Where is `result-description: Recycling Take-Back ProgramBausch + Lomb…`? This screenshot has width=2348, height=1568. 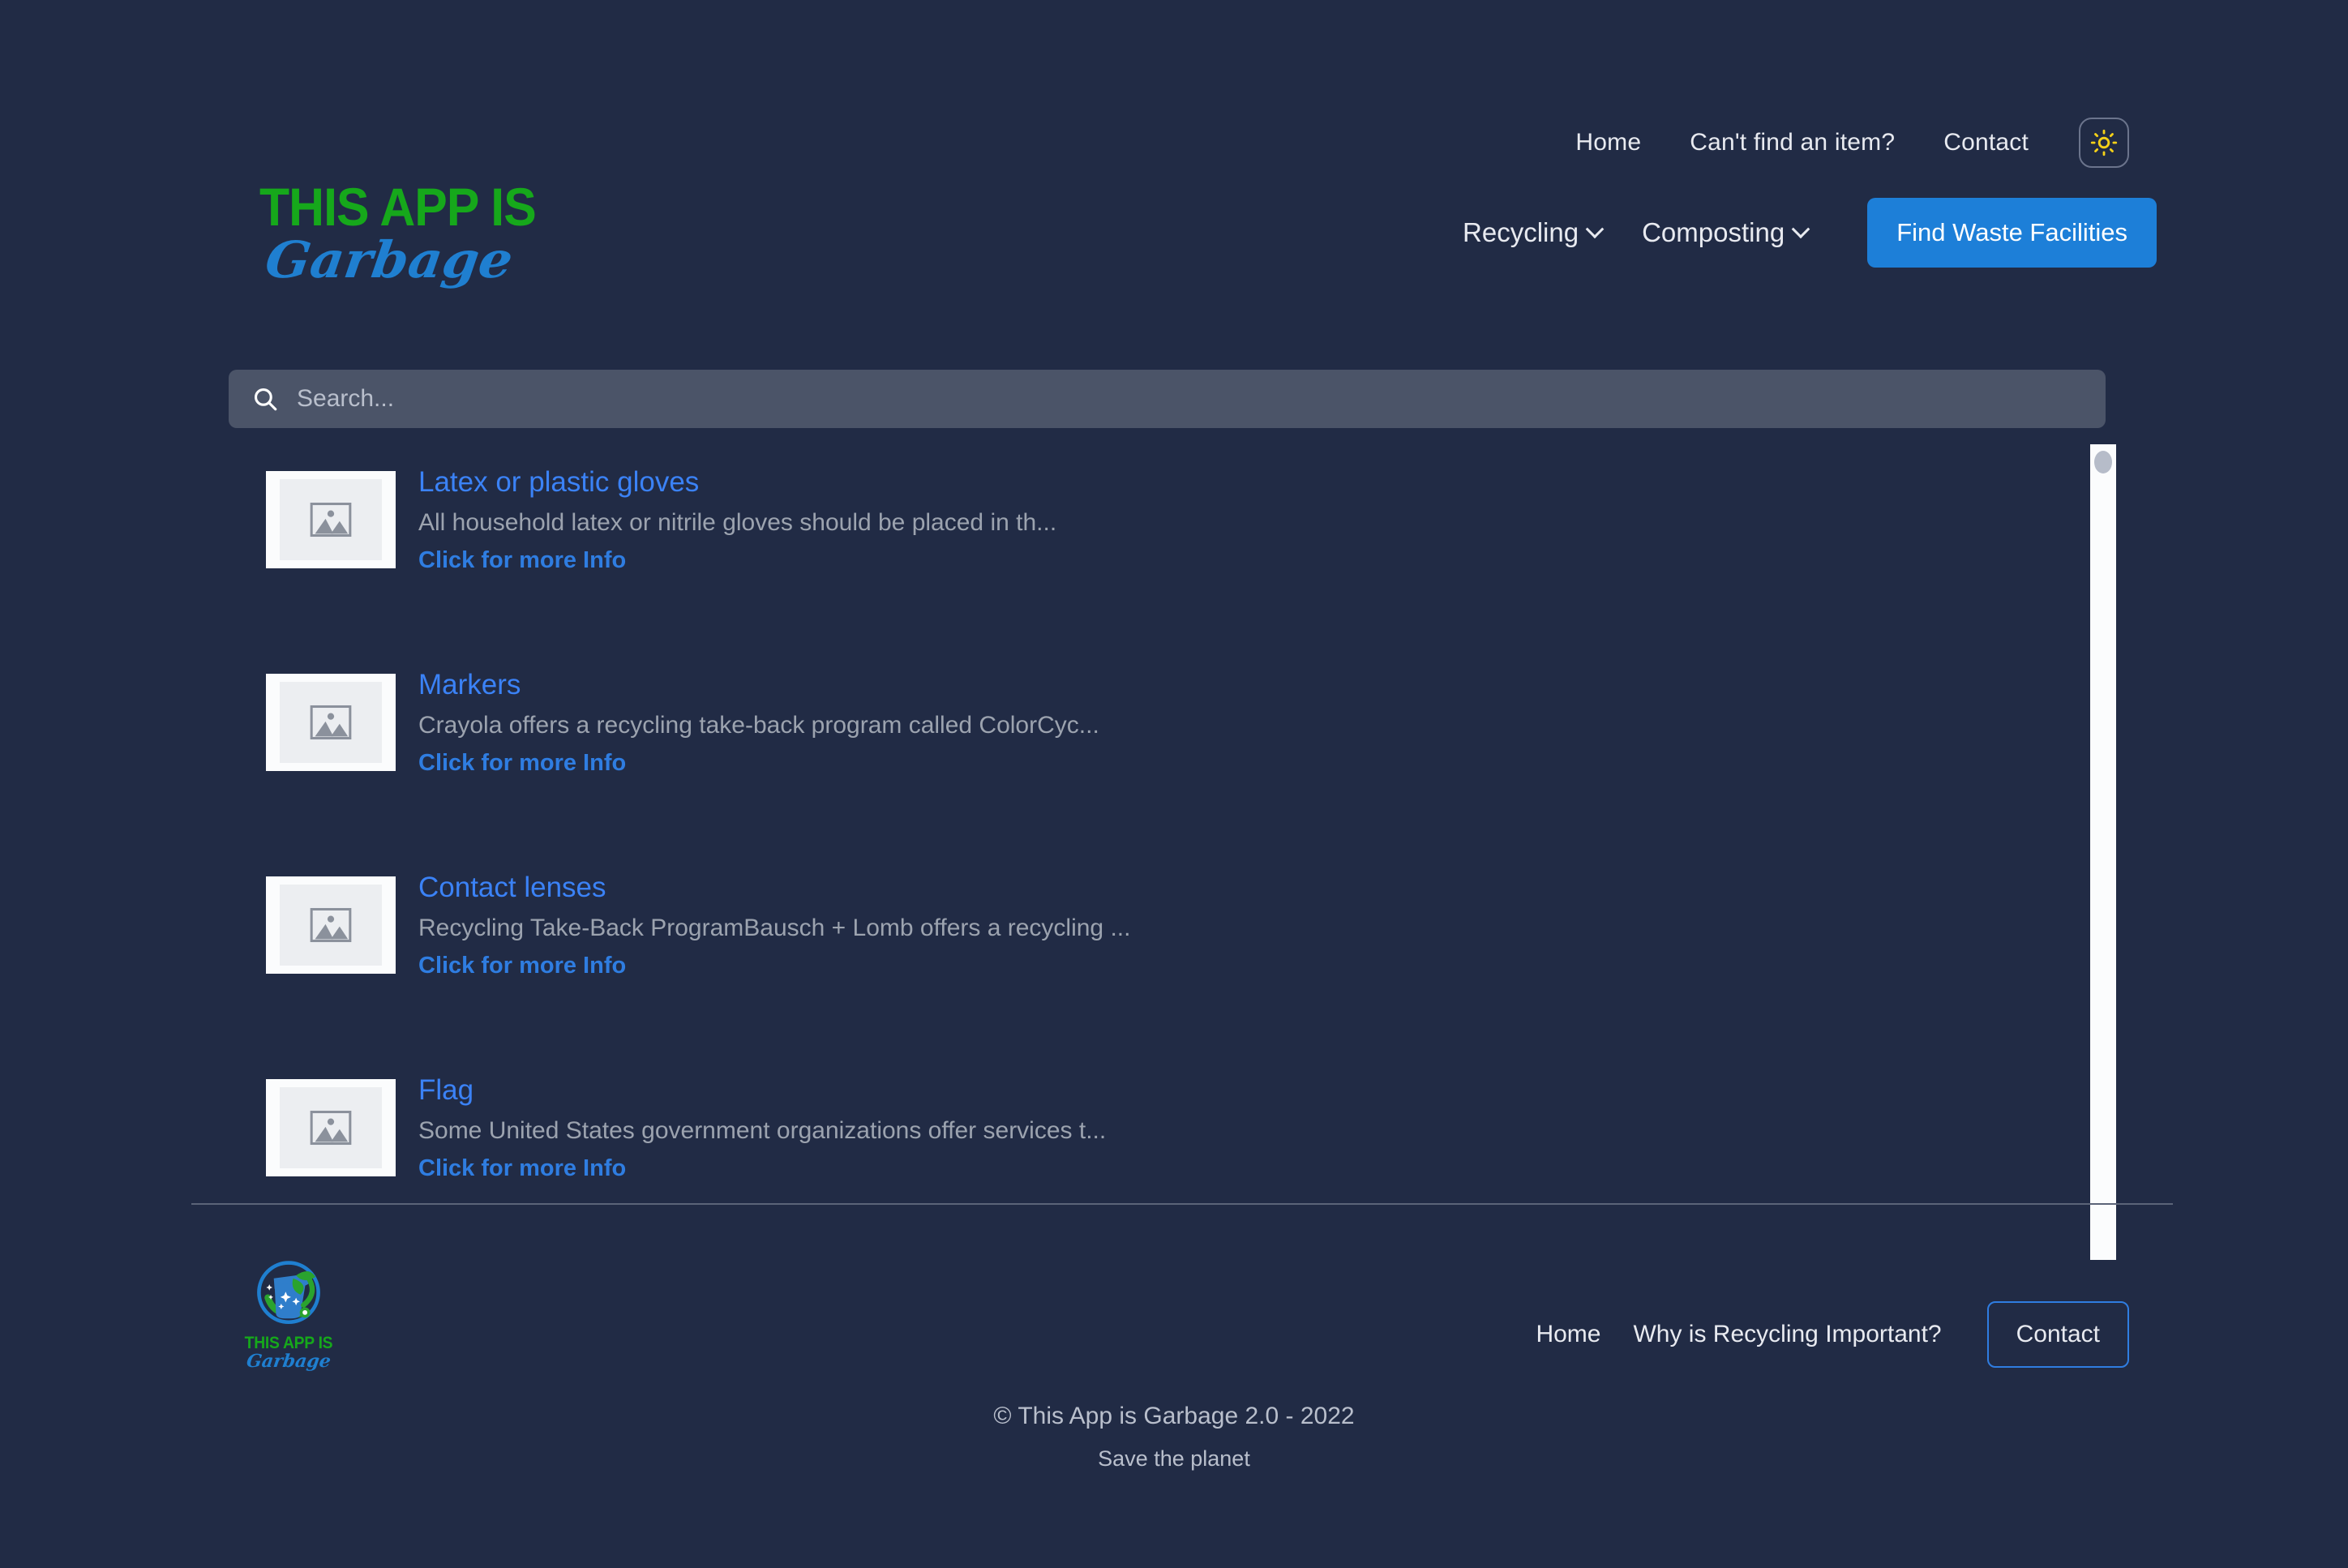
result-description: Recycling Take-Back ProgramBausch + Lomb… is located at coordinates (774, 928).